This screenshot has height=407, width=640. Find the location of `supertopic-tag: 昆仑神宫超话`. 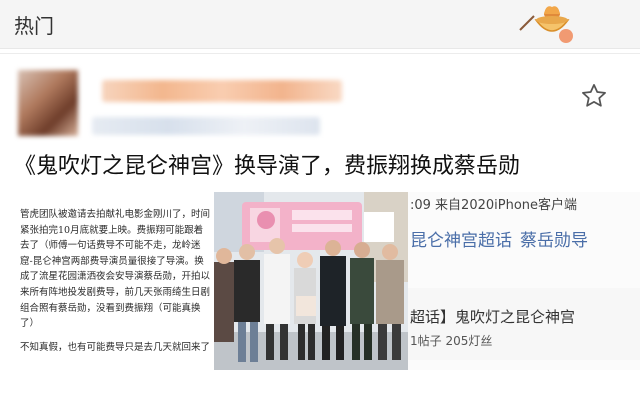

supertopic-tag: 昆仑神宫超话 is located at coordinates (461, 241).